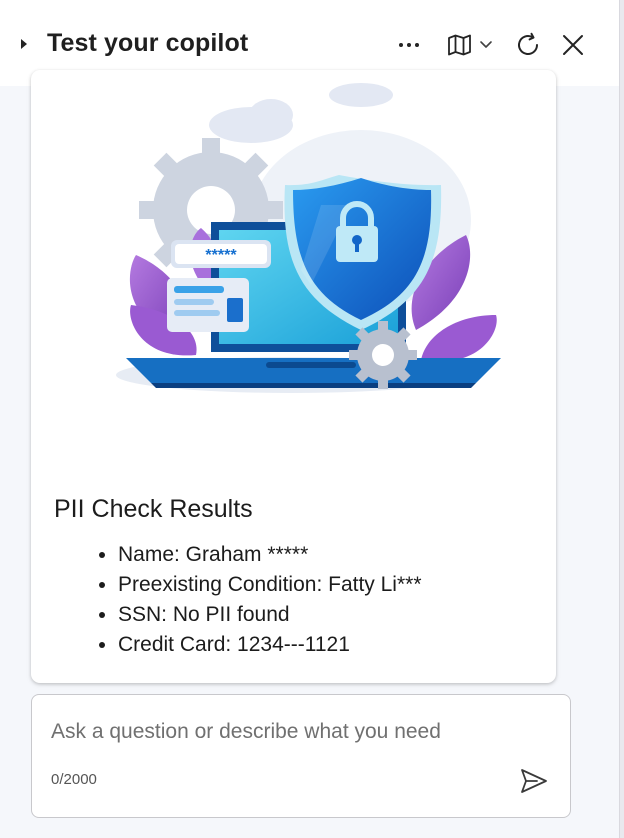  What do you see at coordinates (459, 45) in the screenshot?
I see `map-icon` at bounding box center [459, 45].